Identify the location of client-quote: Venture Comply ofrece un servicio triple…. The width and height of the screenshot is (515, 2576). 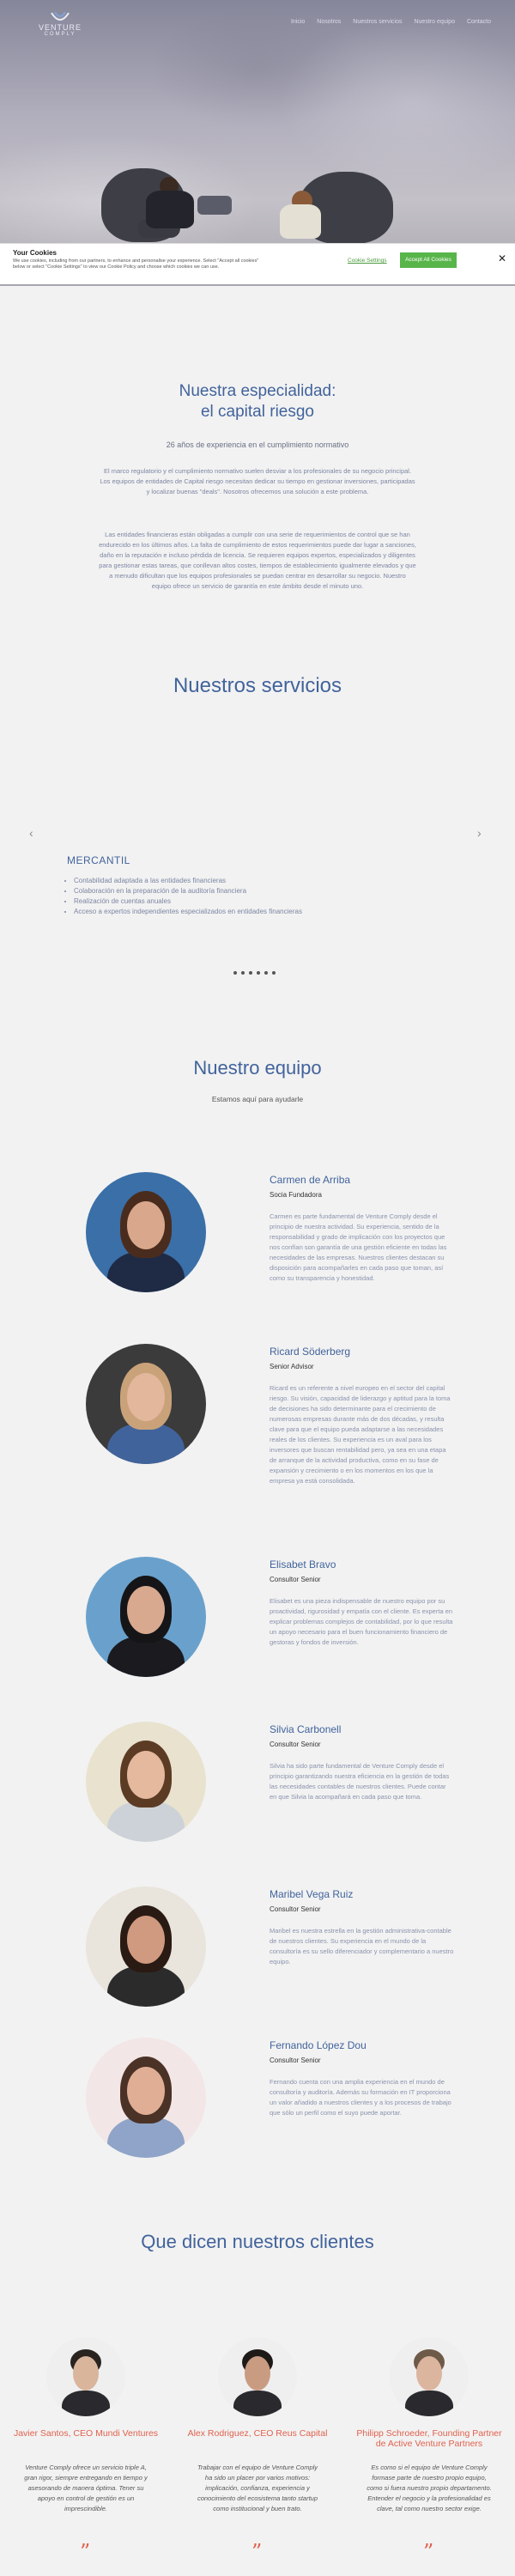
(86, 2488).